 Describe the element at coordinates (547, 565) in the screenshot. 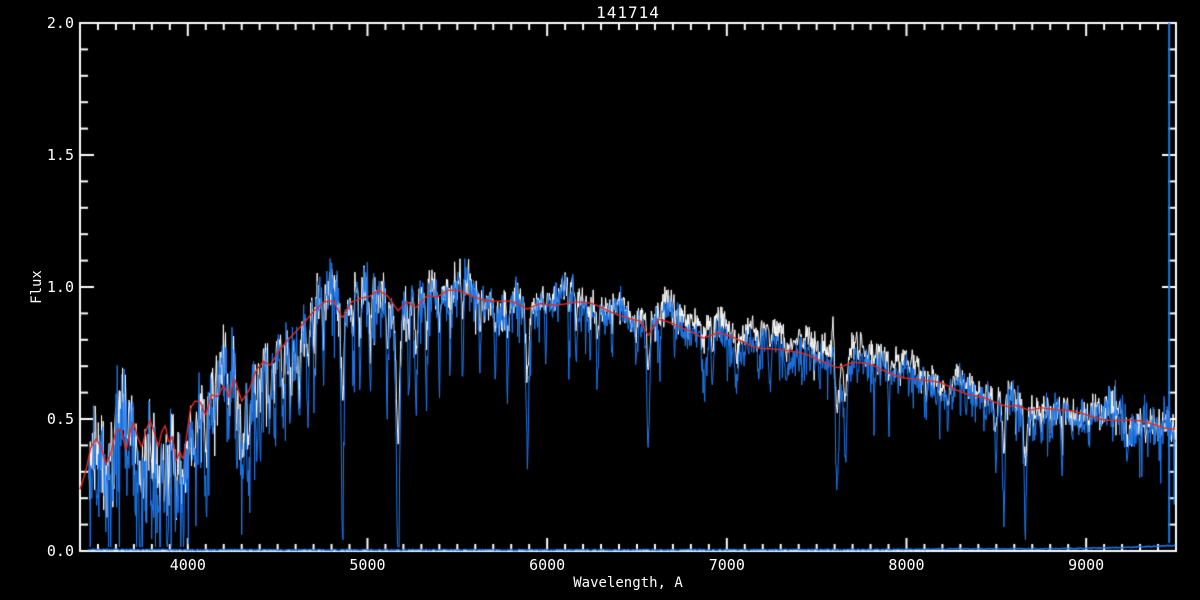

I see `x-tick-label: 6000` at that location.